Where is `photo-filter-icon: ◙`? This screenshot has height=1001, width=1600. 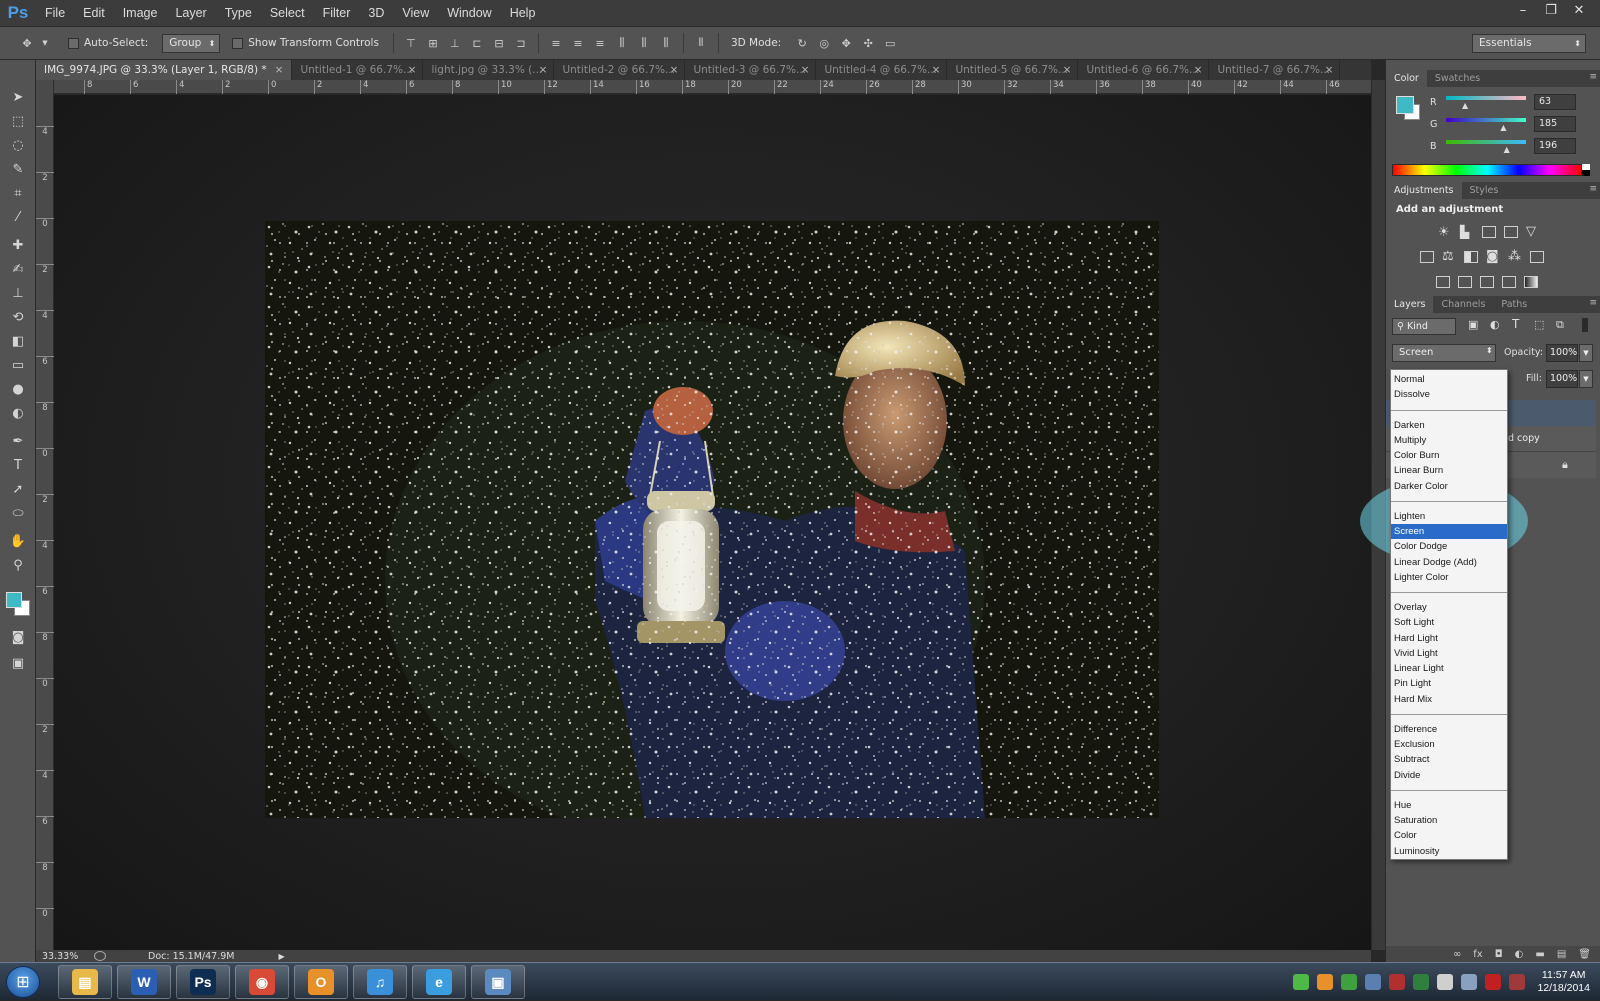
photo-filter-icon: ◙ is located at coordinates (1492, 256).